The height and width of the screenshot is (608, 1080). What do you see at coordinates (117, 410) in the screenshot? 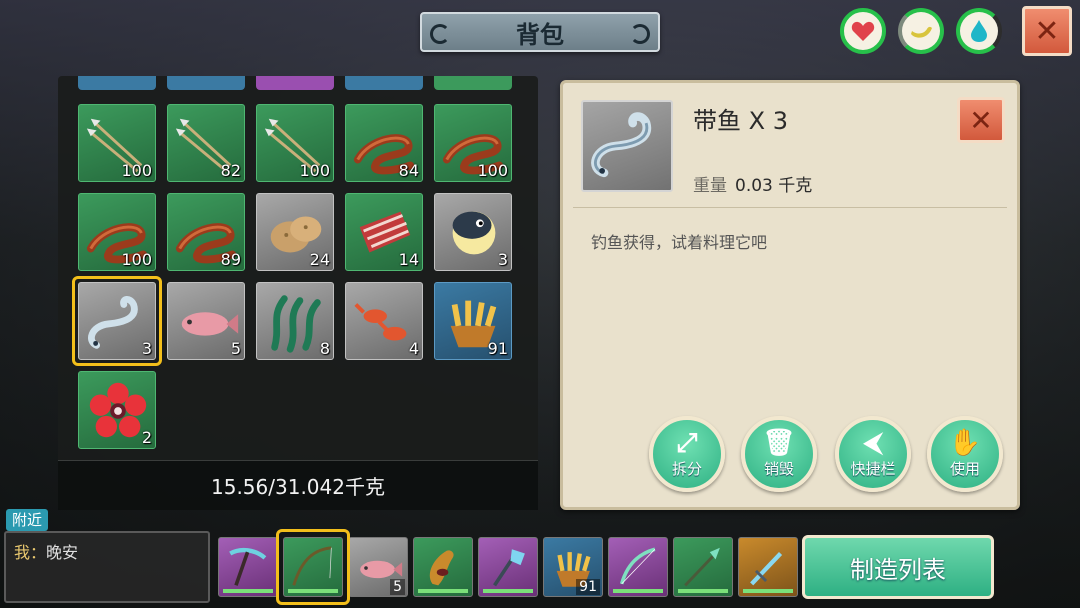
I see `inventory-slot-red-flower: 2` at bounding box center [117, 410].